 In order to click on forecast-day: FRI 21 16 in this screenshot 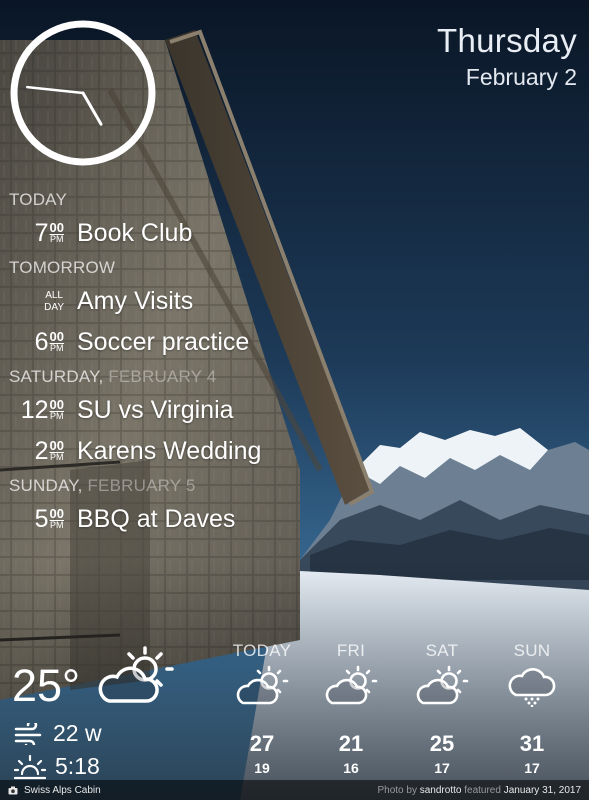, I will do `click(351, 708)`.